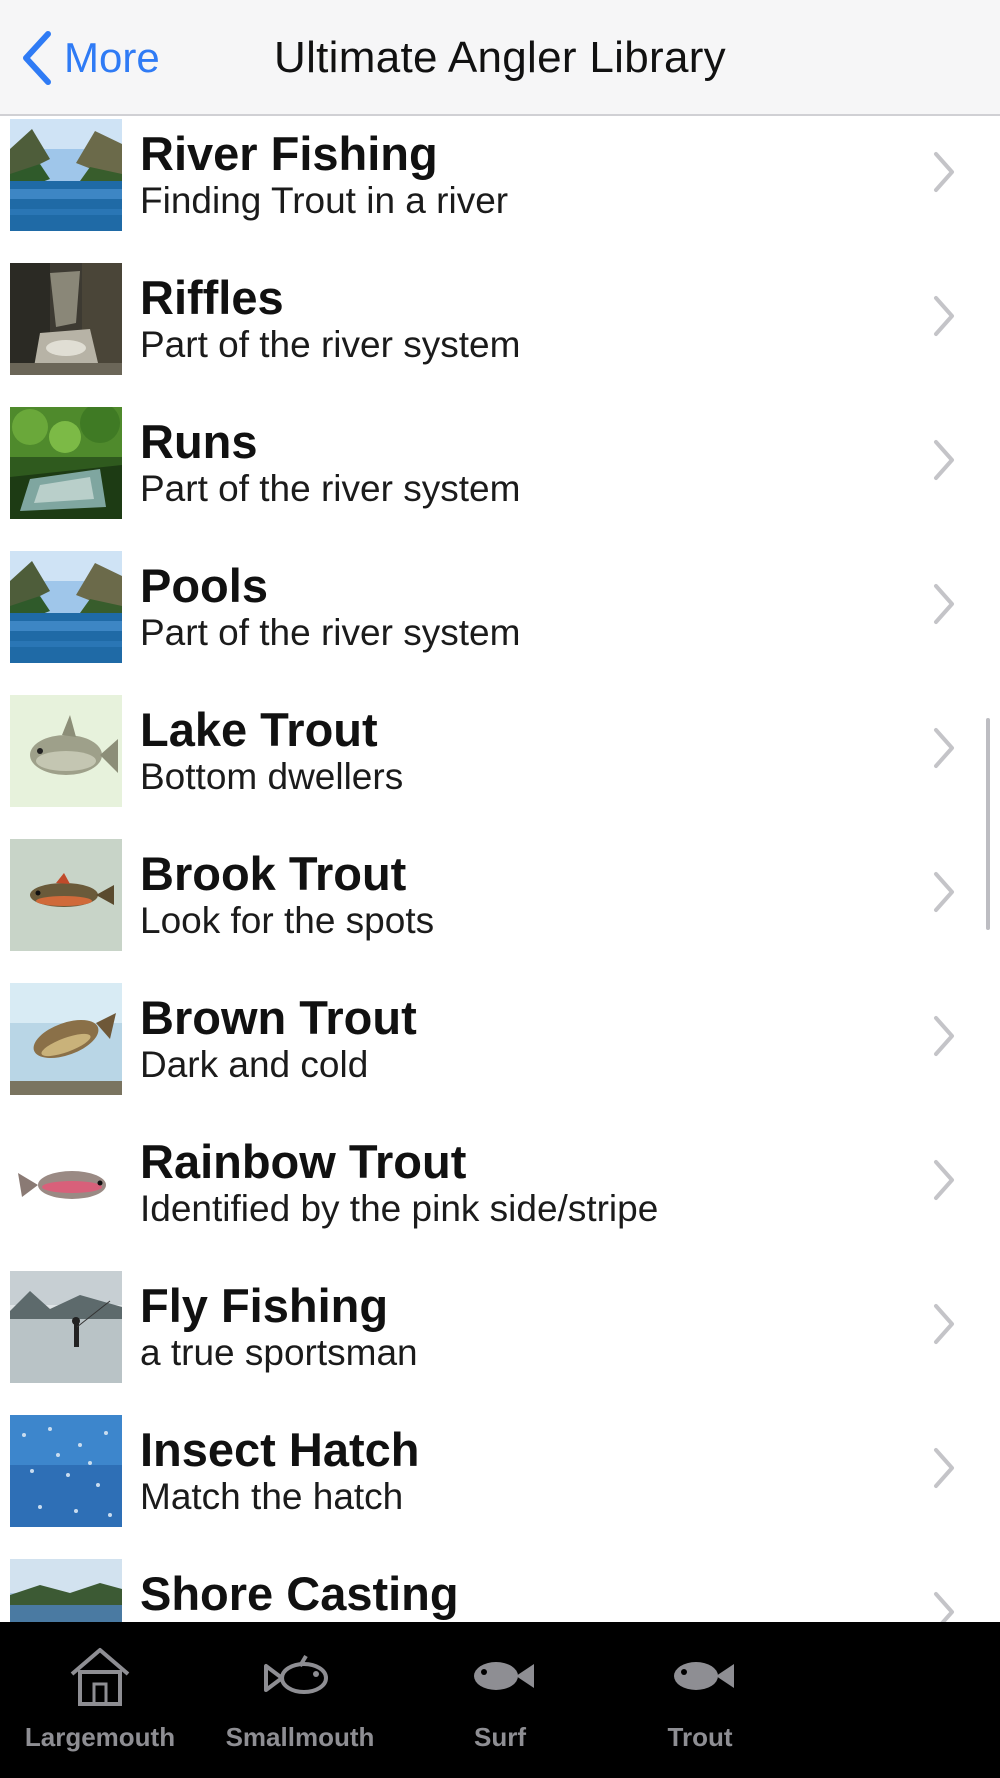 Image resolution: width=1000 pixels, height=1778 pixels. What do you see at coordinates (100, 1677) in the screenshot?
I see `house-icon` at bounding box center [100, 1677].